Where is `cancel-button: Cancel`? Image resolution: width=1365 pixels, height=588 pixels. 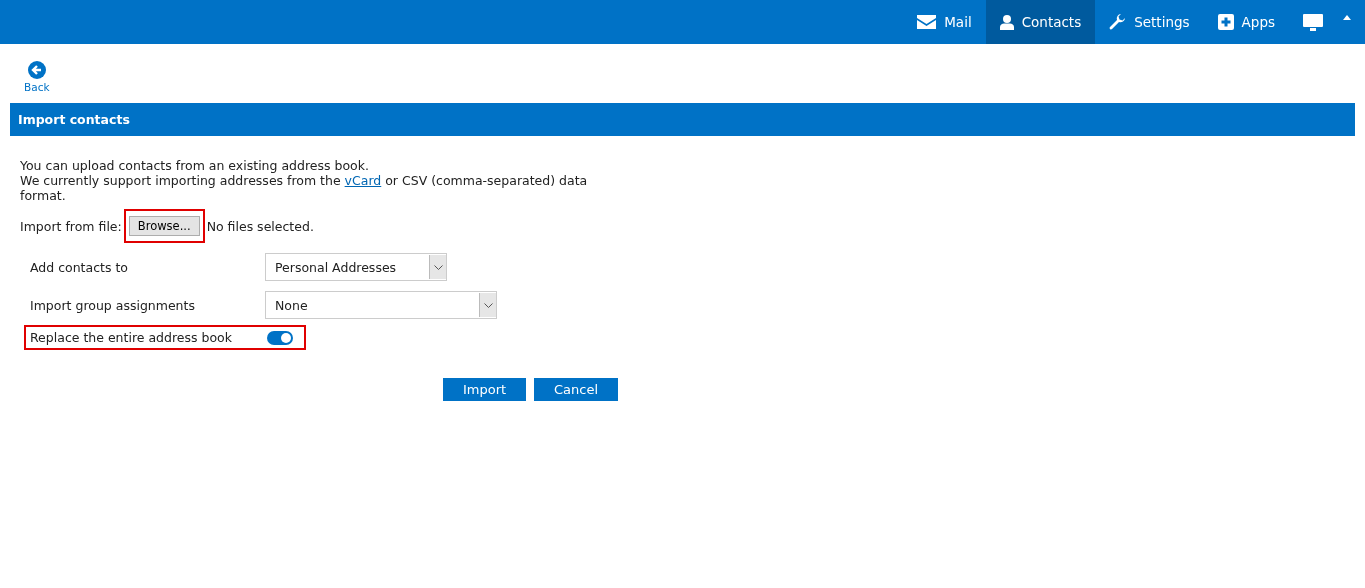
cancel-button: Cancel is located at coordinates (576, 389).